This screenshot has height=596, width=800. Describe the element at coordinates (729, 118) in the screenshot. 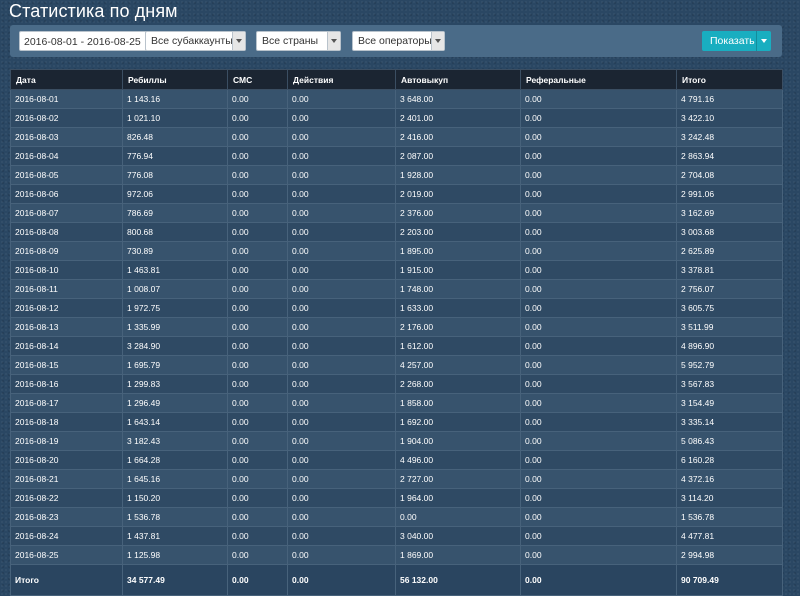

I see `table-cell: 3 422.10` at that location.